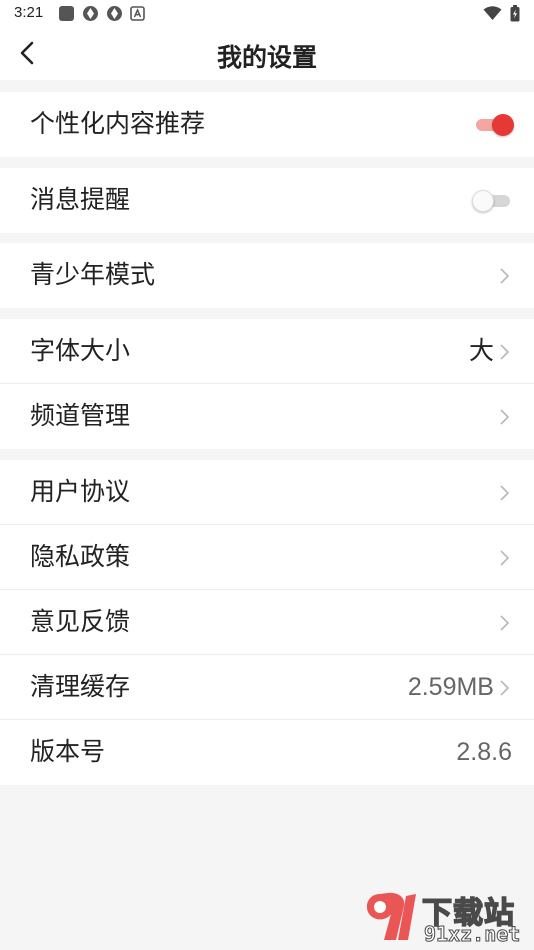  What do you see at coordinates (118, 123) in the screenshot?
I see `row-label: 个性化内容推荐` at bounding box center [118, 123].